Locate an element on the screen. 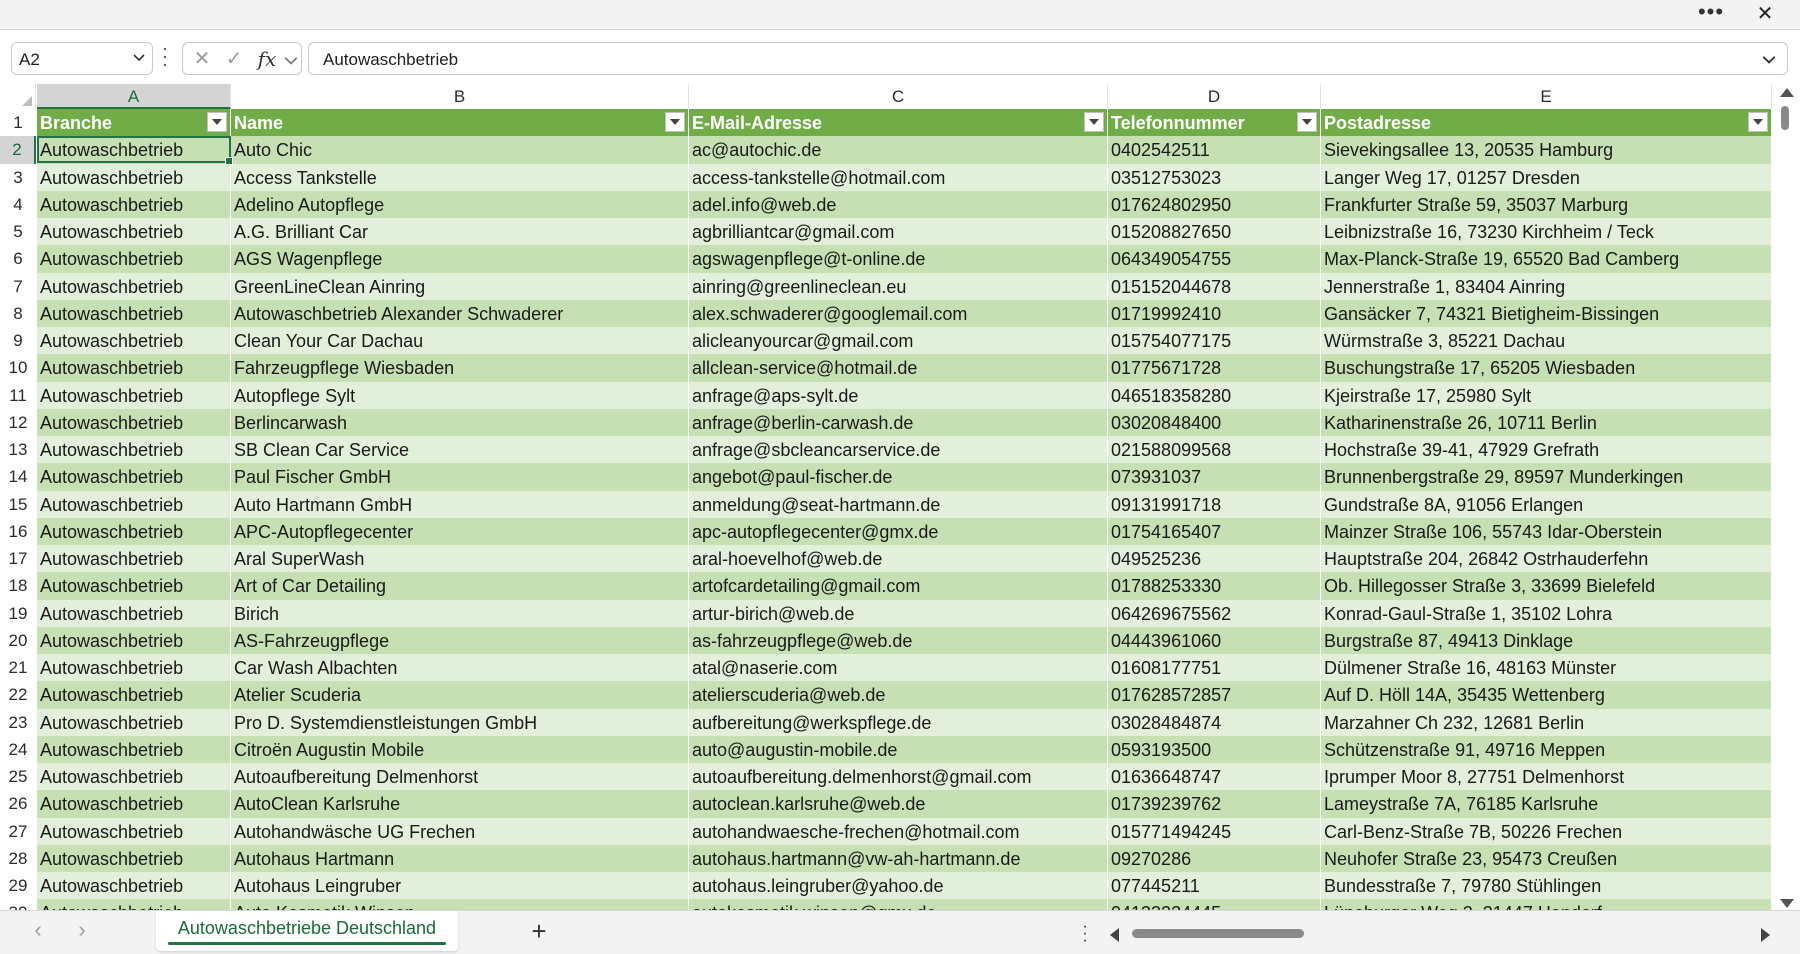  scroll-right-icon is located at coordinates (1765, 935).